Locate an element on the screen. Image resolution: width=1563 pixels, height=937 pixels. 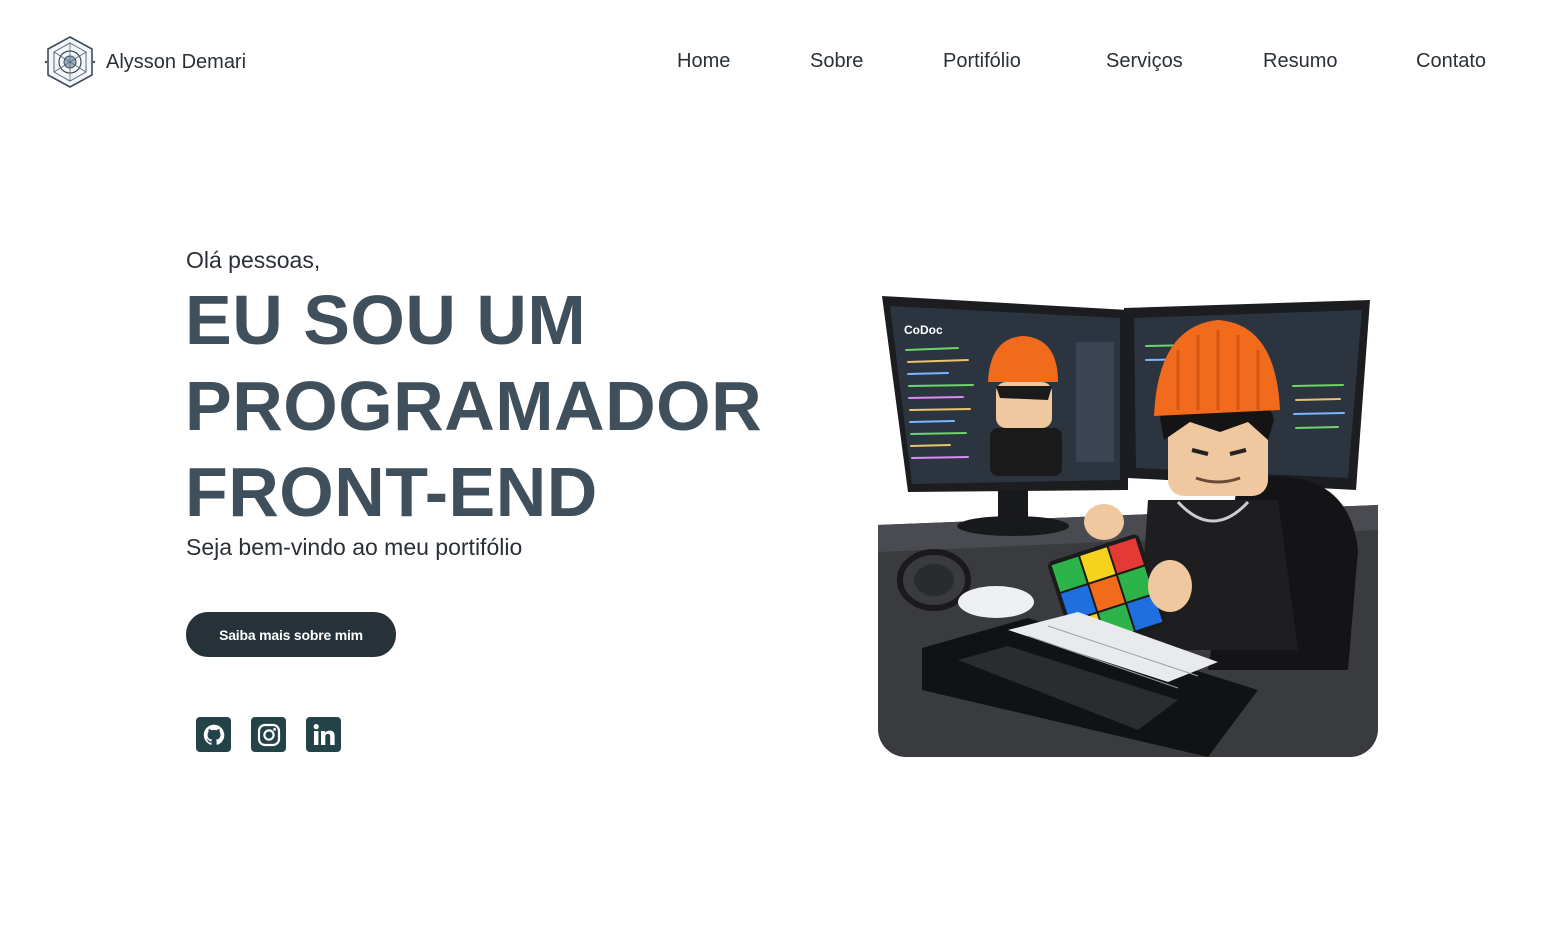
nav-contato: Contato is located at coordinates (1451, 61).